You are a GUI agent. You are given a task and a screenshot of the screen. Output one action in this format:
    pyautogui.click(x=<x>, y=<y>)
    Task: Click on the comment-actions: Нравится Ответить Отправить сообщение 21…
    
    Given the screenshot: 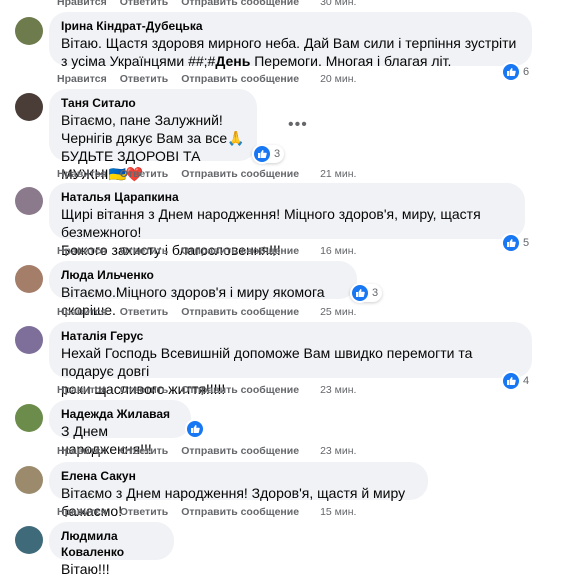 What is the action you would take?
    pyautogui.click(x=213, y=174)
    